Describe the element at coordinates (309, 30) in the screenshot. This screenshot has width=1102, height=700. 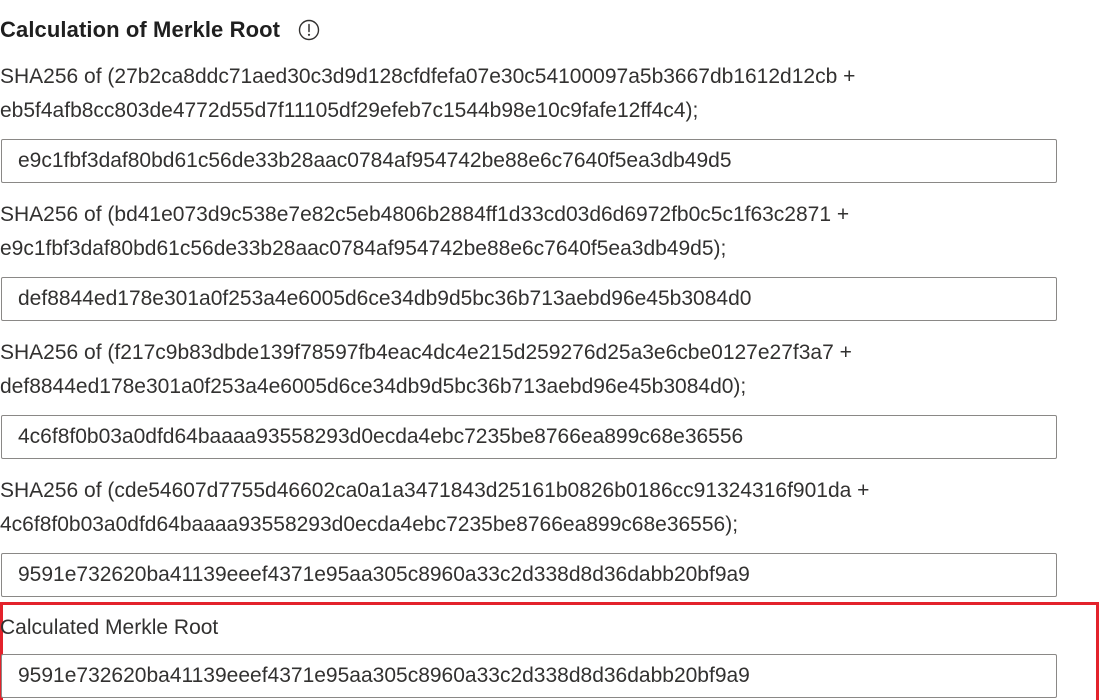
I see `info-icon` at that location.